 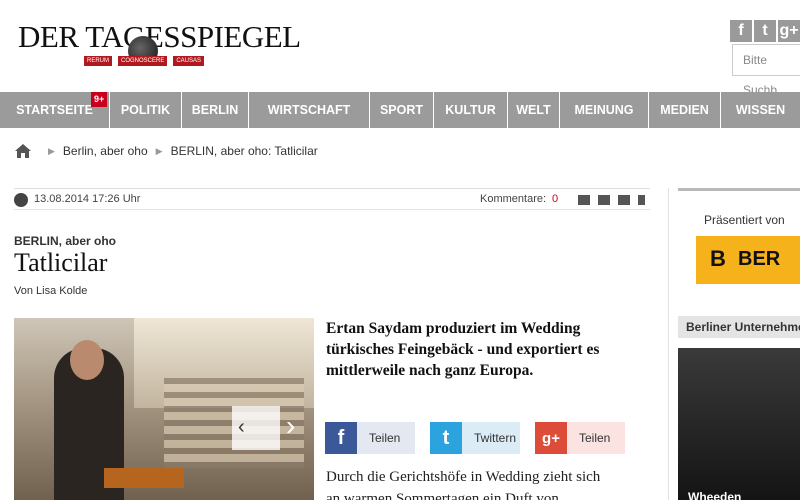 What do you see at coordinates (611, 200) in the screenshot?
I see `article-tools` at bounding box center [611, 200].